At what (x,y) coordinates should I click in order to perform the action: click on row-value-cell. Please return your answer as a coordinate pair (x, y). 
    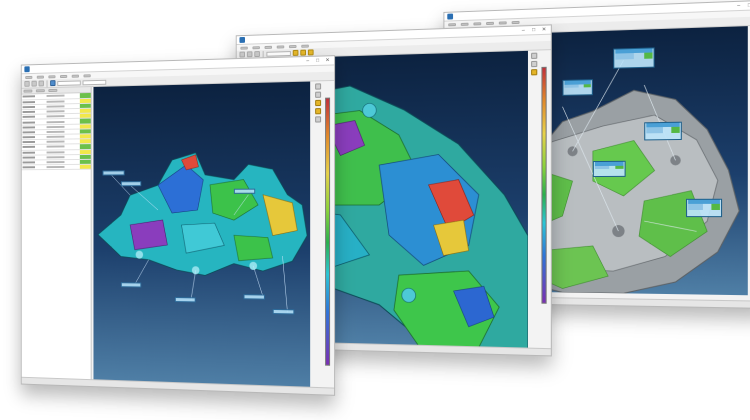
    Looking at the image, I should click on (63, 167).